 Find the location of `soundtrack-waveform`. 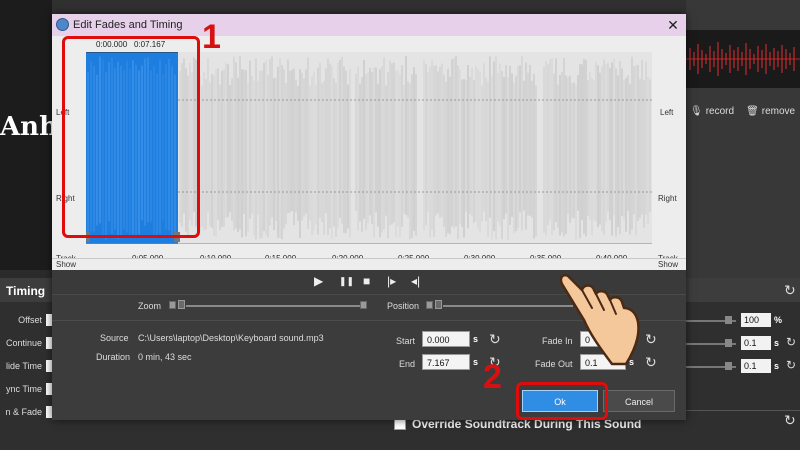

soundtrack-waveform is located at coordinates (743, 59).